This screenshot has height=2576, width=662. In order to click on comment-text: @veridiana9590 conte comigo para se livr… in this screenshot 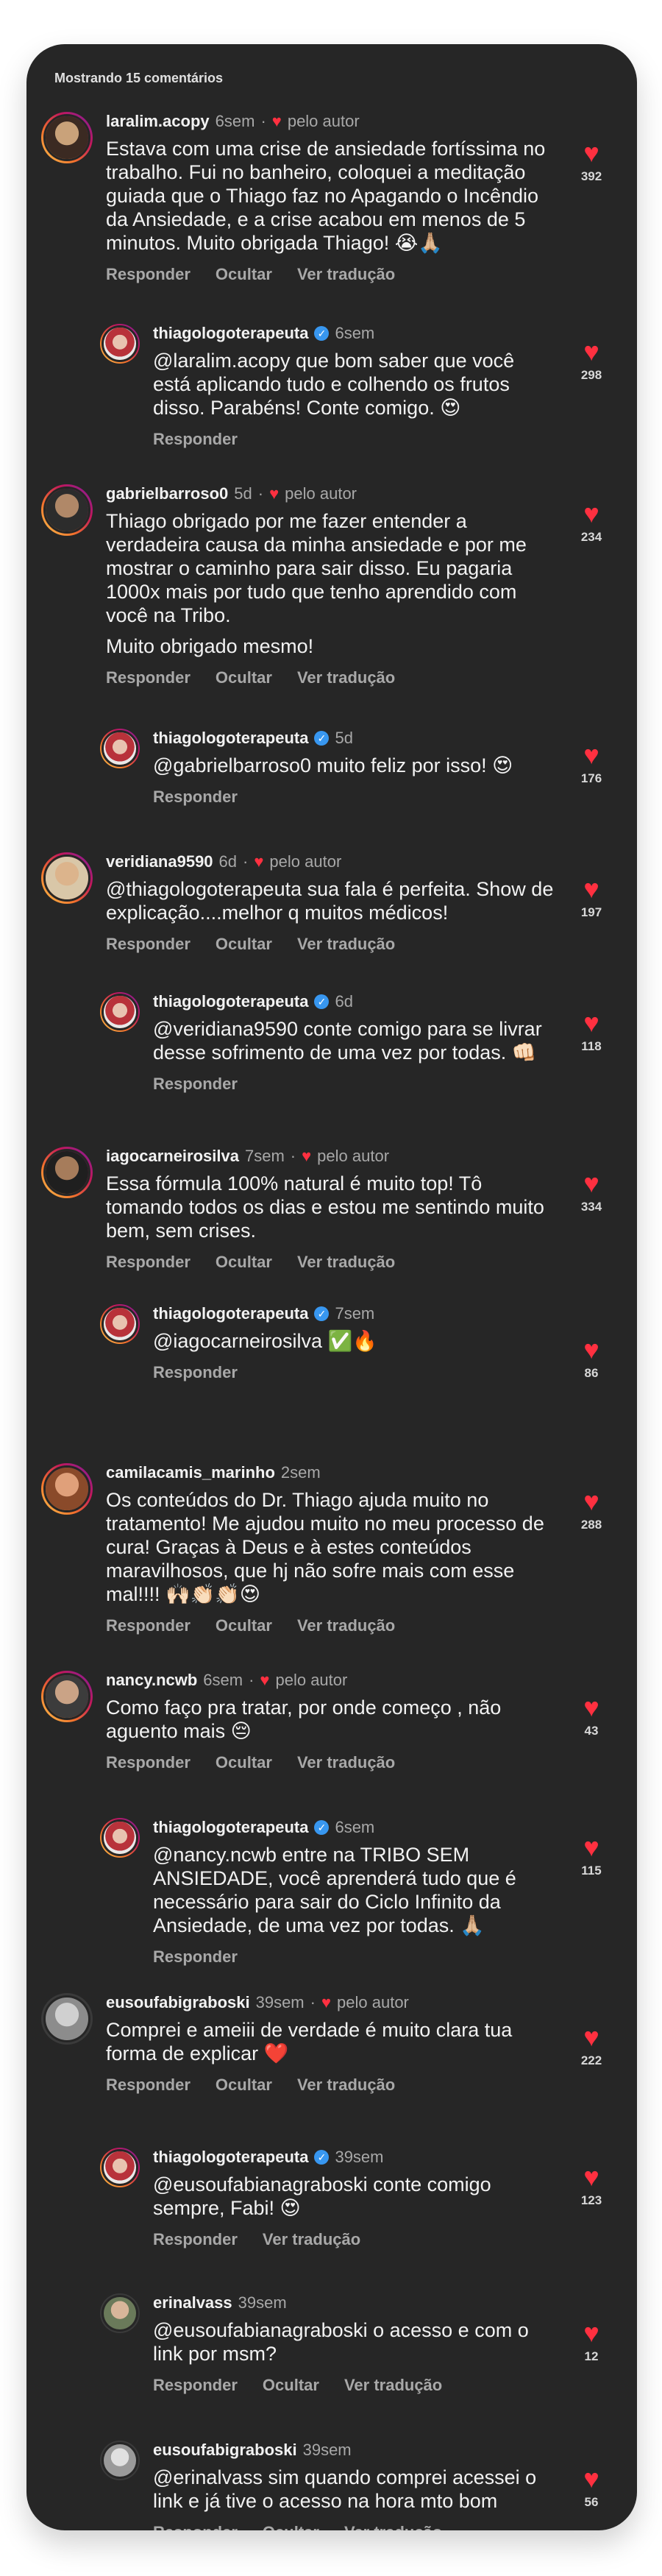, I will do `click(348, 1040)`.